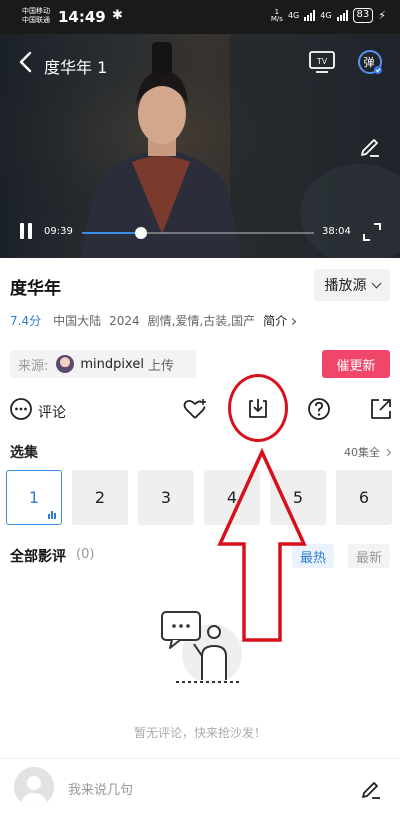  I want to click on edit-danmaku-icon, so click(370, 146).